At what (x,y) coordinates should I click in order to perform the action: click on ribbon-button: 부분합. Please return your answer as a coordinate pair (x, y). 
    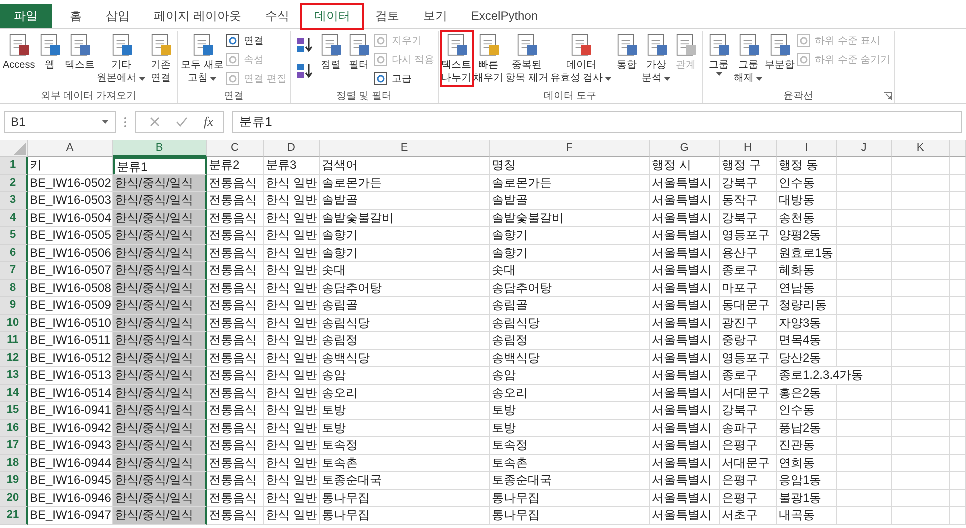
    Looking at the image, I should click on (780, 52).